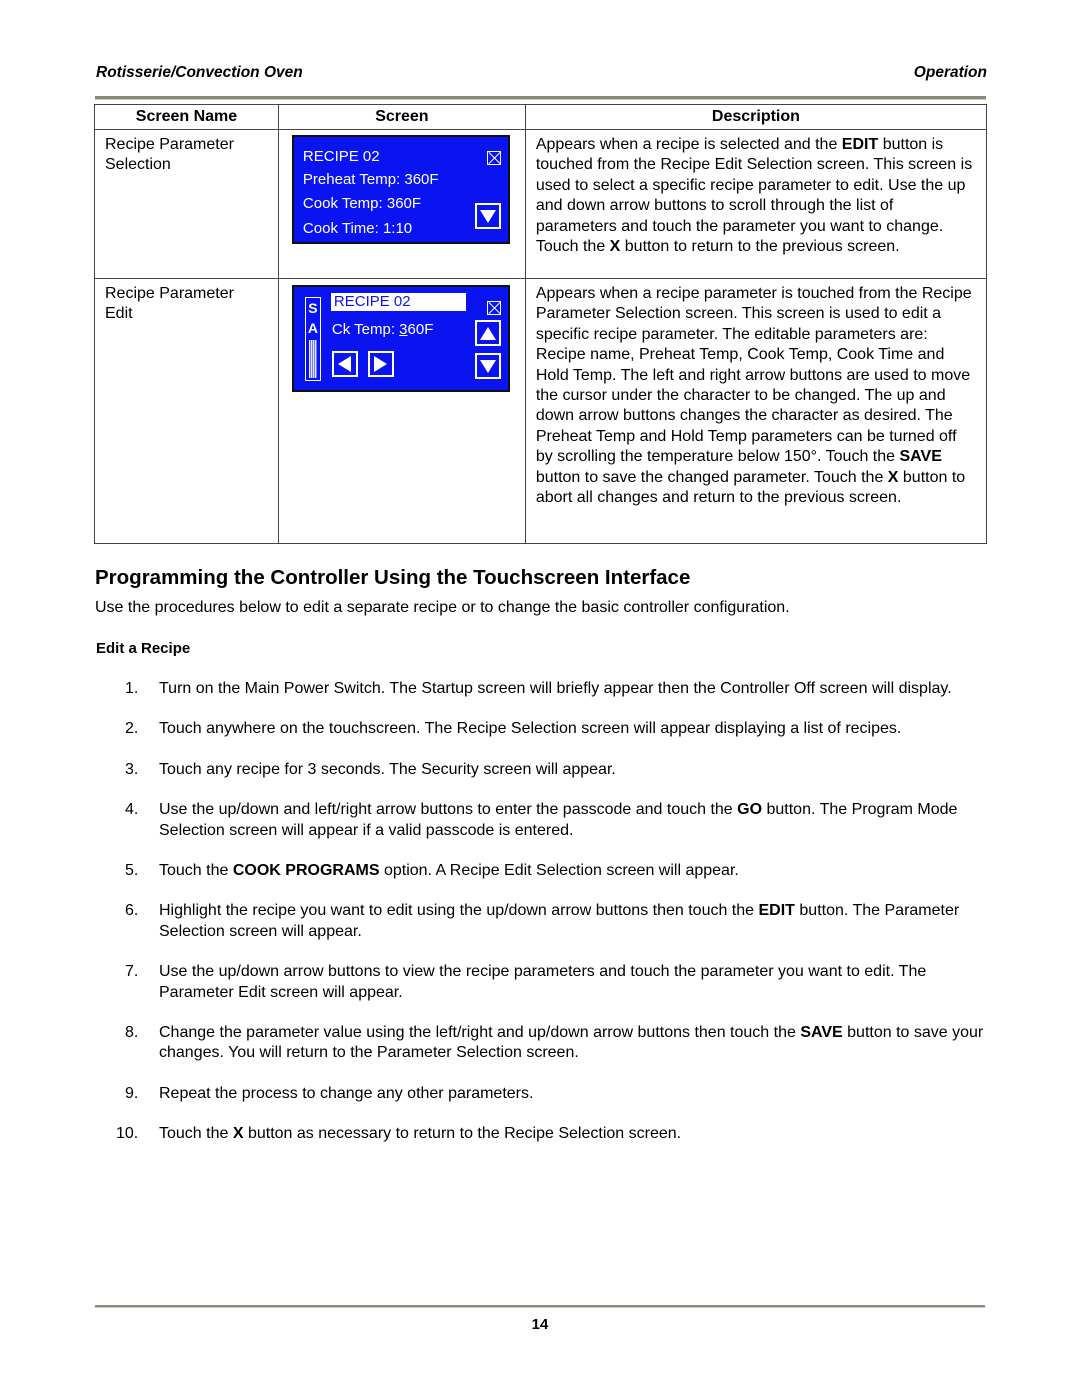 The image size is (1080, 1397). Describe the element at coordinates (132, 1093) in the screenshot. I see `step-number: 9.` at that location.